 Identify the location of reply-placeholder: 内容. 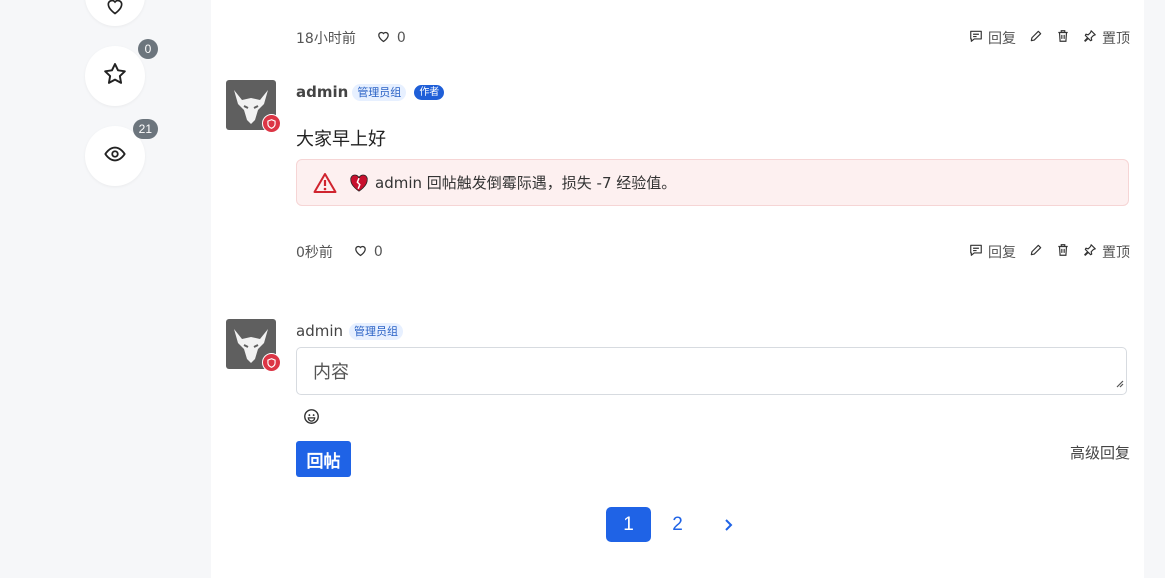
(331, 372).